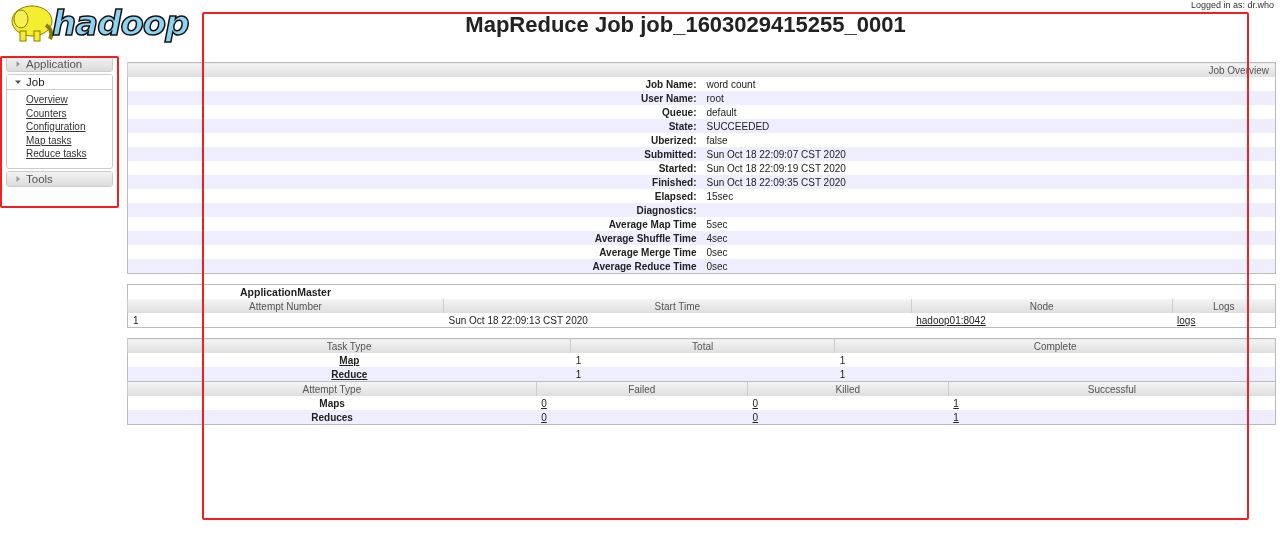  What do you see at coordinates (1112, 389) in the screenshot?
I see `column-header: Successful` at bounding box center [1112, 389].